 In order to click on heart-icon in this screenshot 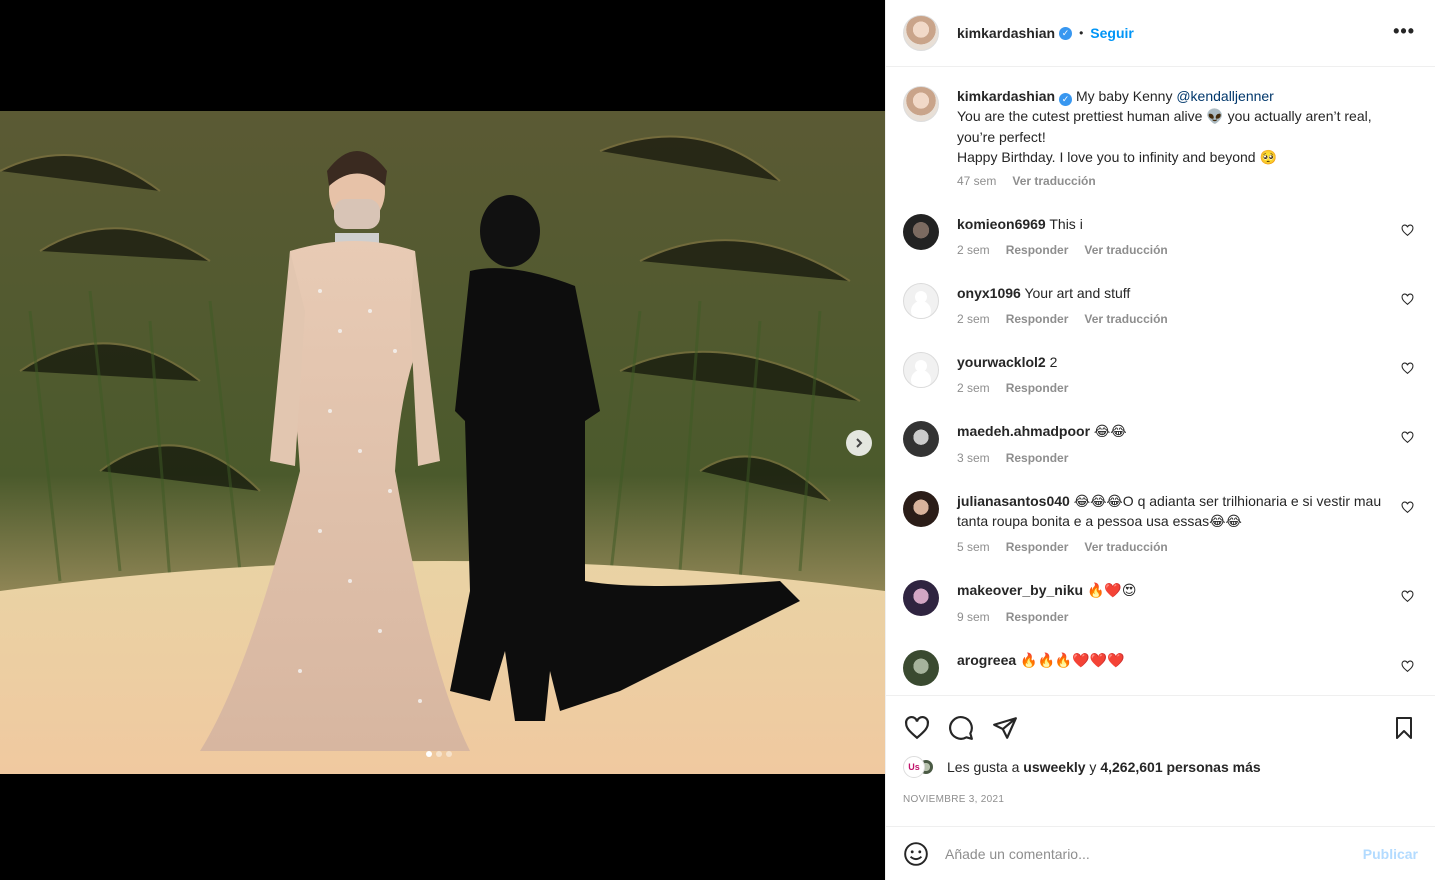, I will do `click(917, 727)`.